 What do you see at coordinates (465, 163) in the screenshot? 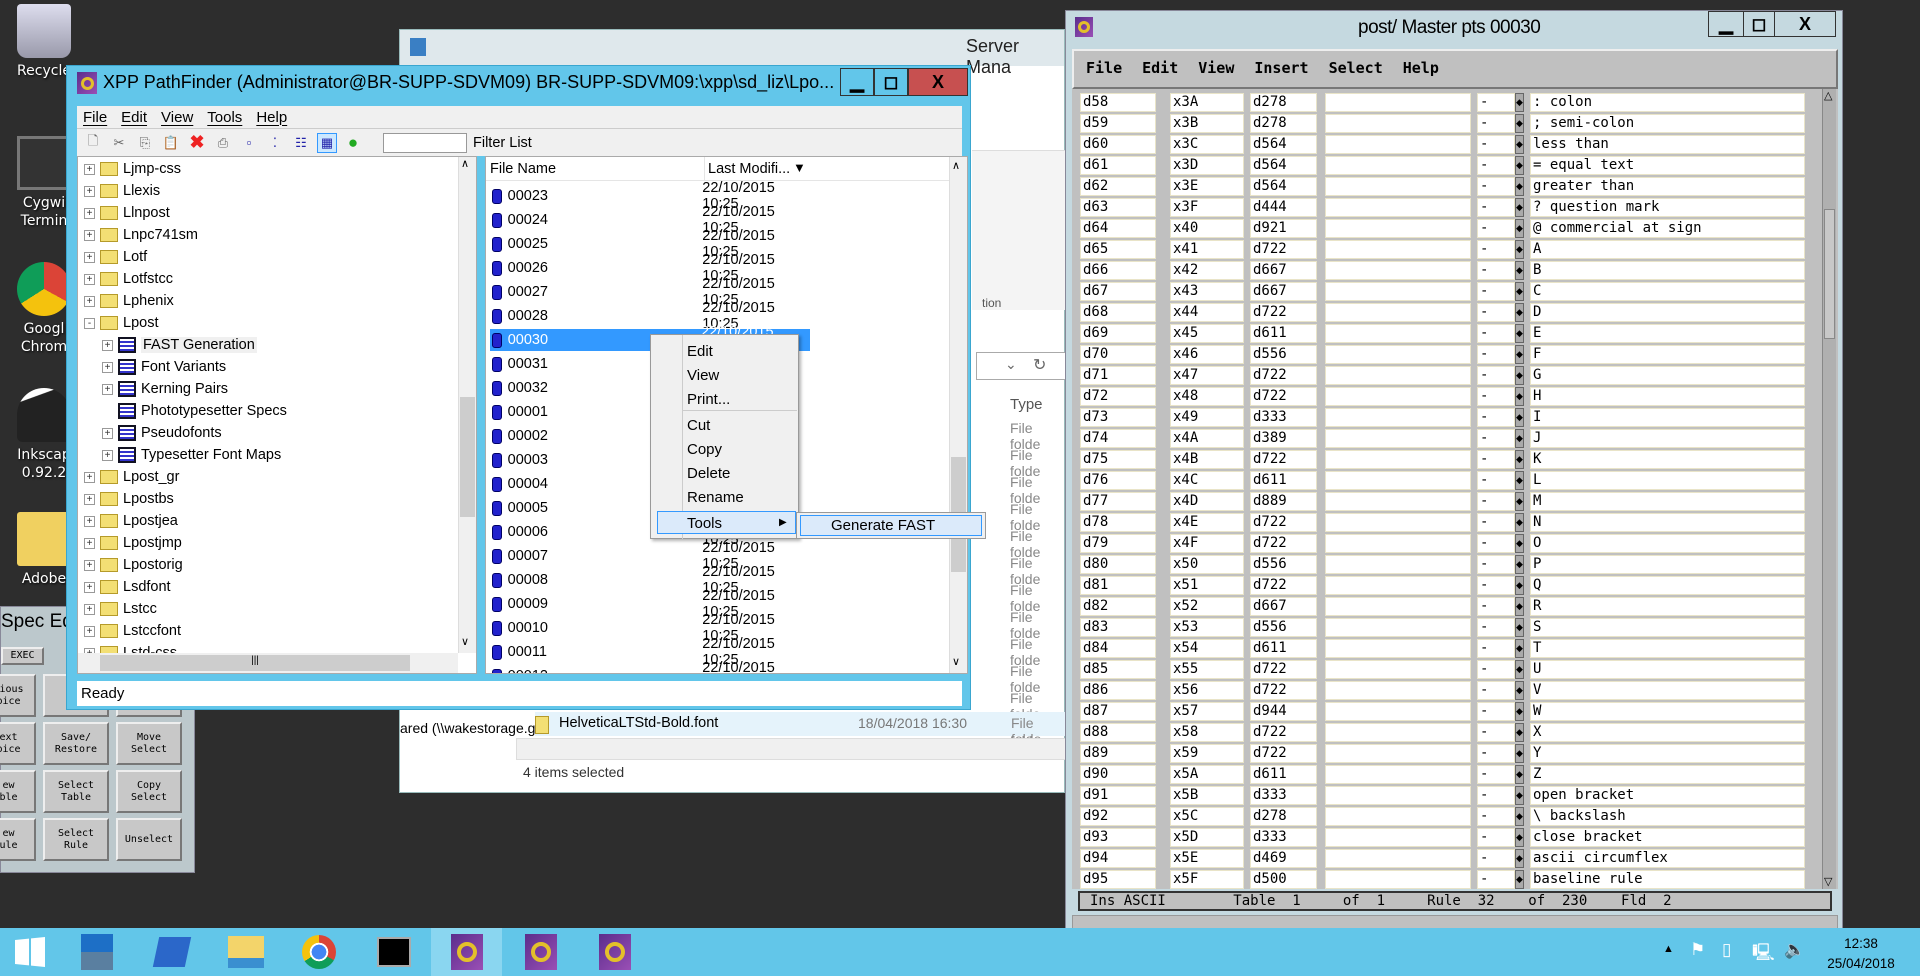
I see `scroll-up-icon: ∧` at bounding box center [465, 163].